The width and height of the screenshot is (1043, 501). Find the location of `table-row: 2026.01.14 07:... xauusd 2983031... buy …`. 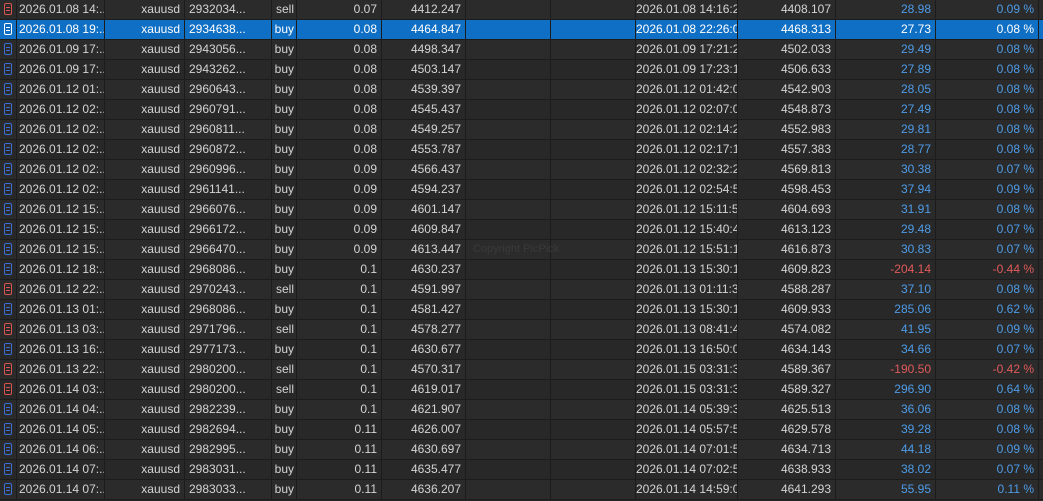

table-row: 2026.01.14 07:... xauusd 2983031... buy … is located at coordinates (521, 470).